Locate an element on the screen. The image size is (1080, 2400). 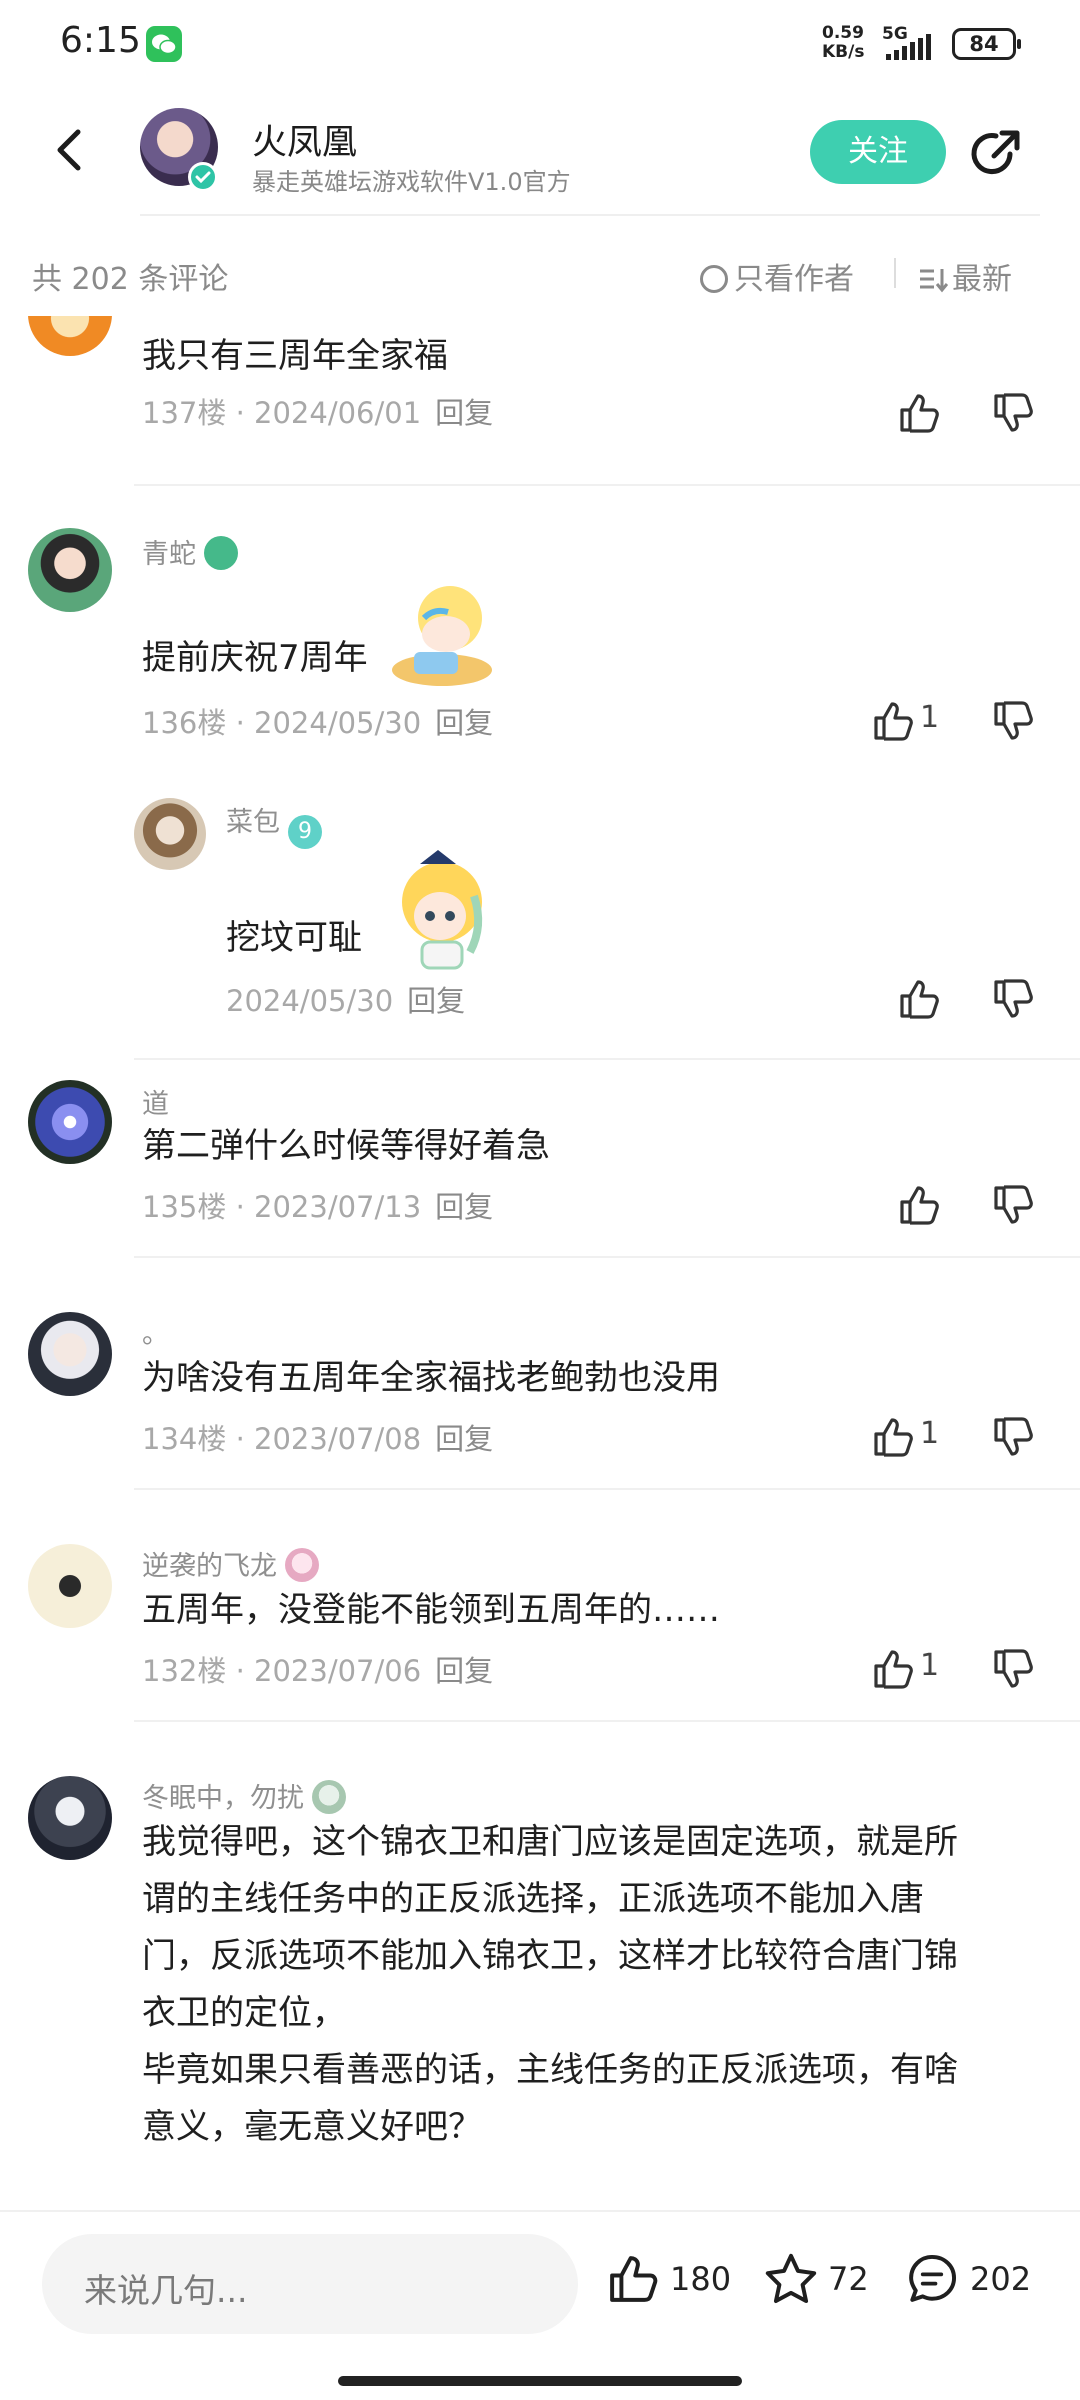
comment-text-line: 谓的主线任务中的正反派选择，正派选项不能加入唐 is located at coordinates (533, 1899).